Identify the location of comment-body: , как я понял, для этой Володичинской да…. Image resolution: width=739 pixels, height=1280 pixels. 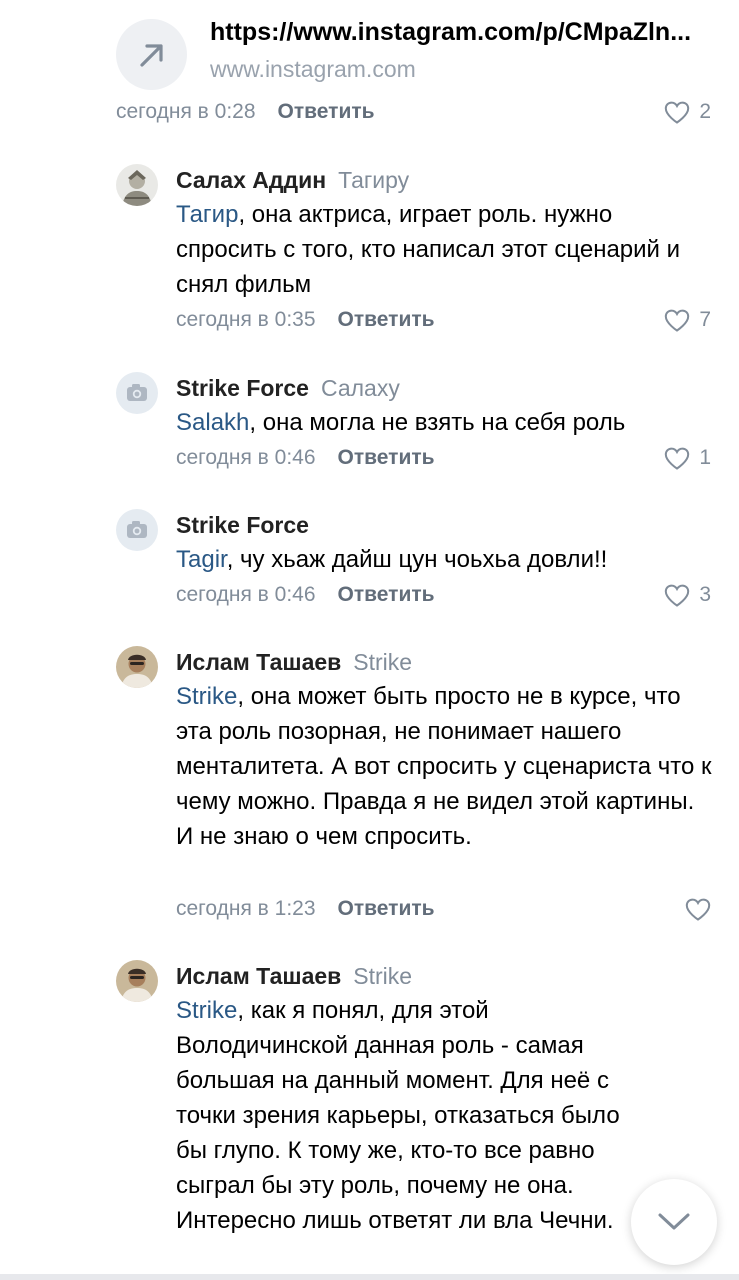
(398, 1115).